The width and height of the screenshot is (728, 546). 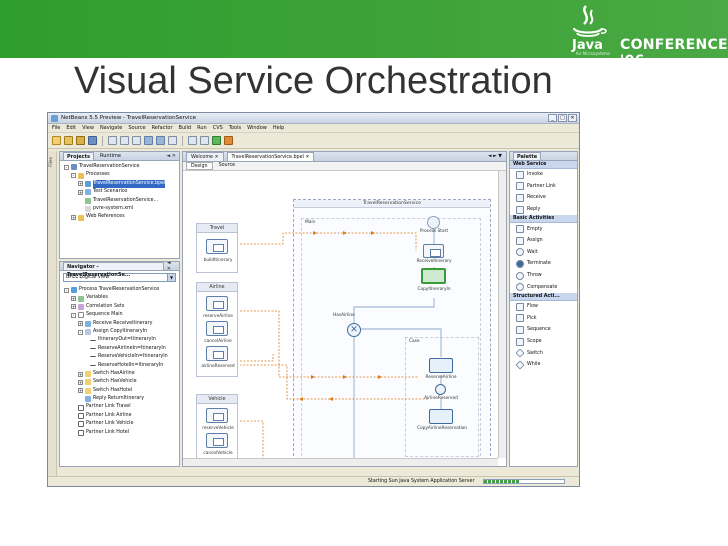 I want to click on save-all-icon, so click(x=92, y=140).